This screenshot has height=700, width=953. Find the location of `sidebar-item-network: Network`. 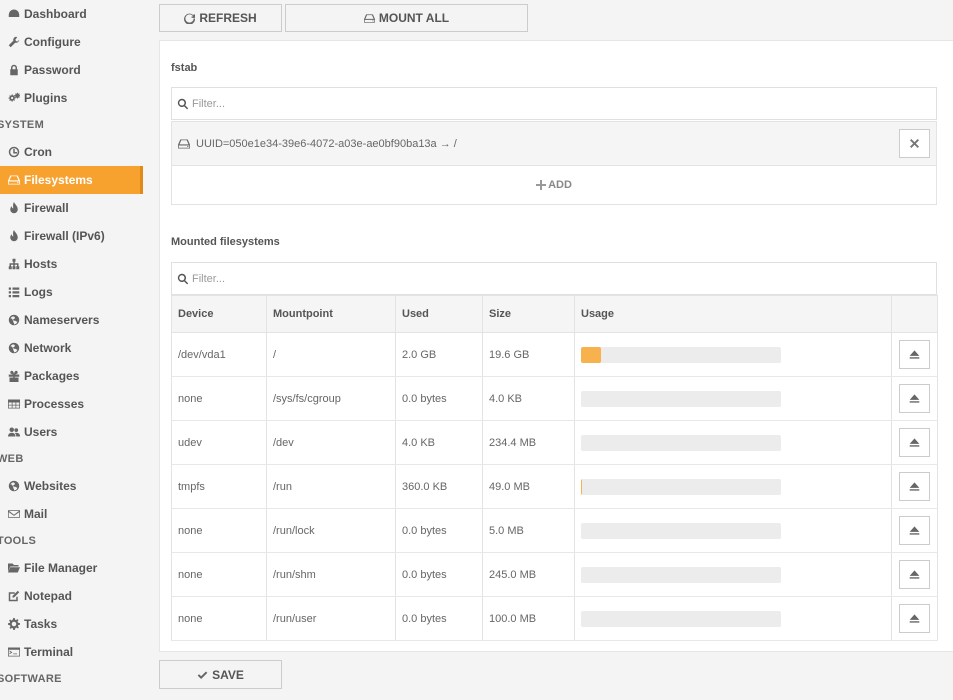

sidebar-item-network: Network is located at coordinates (71, 348).